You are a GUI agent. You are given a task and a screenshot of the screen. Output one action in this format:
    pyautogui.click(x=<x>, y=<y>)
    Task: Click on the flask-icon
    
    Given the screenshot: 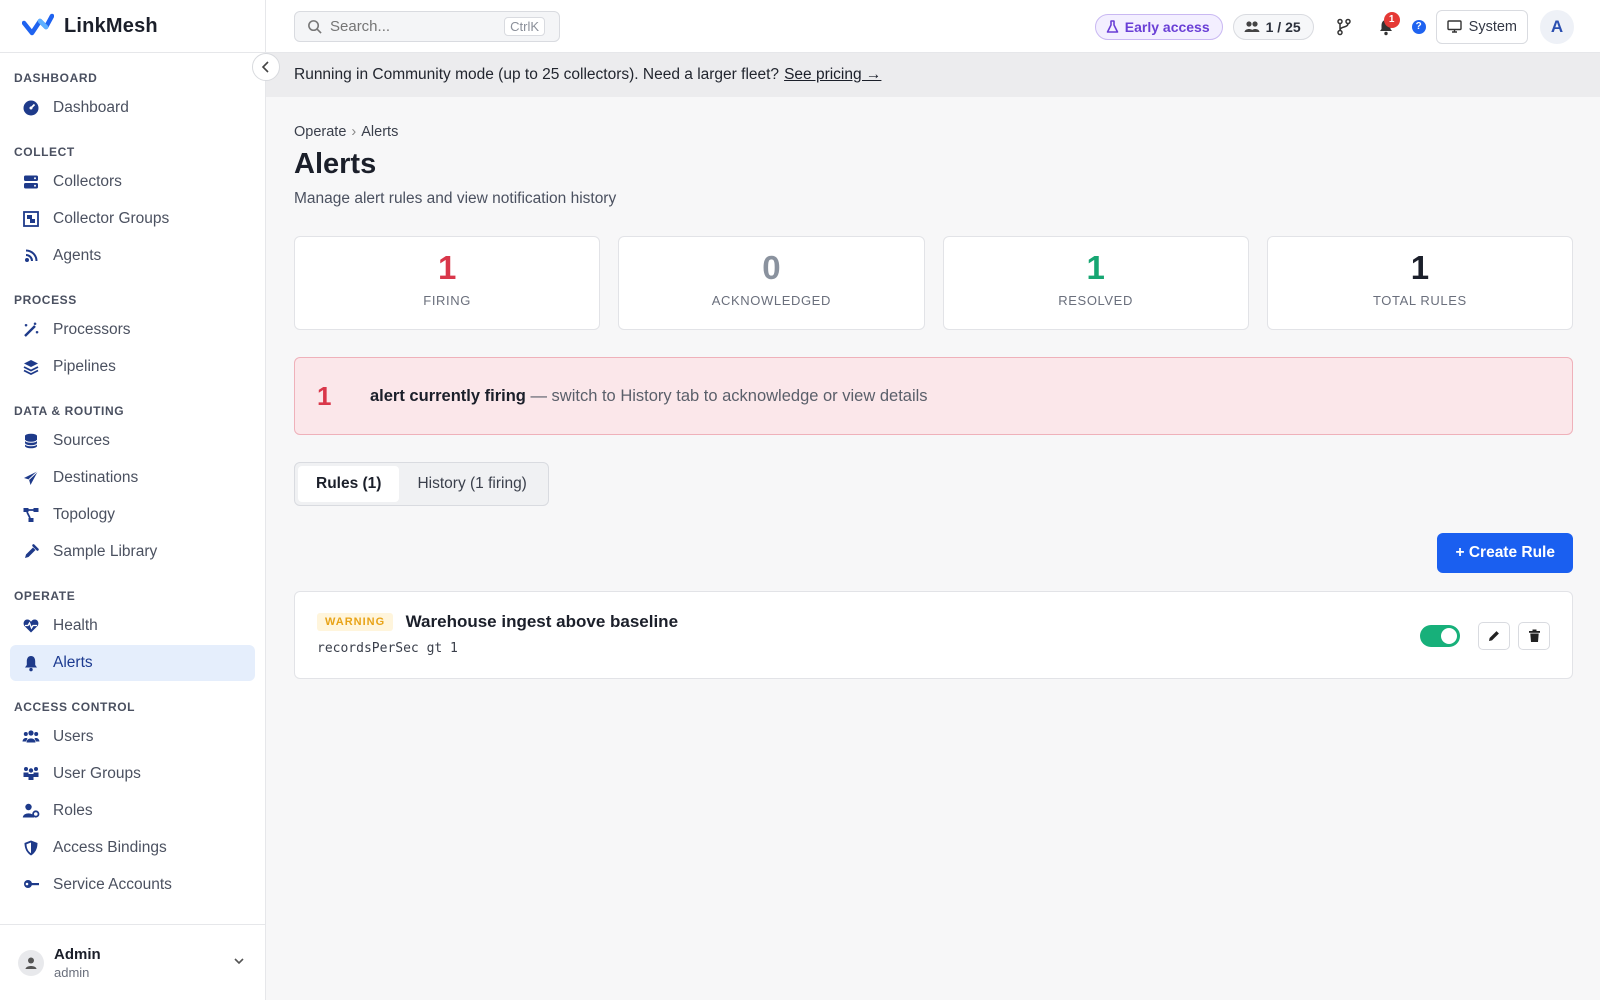 What is the action you would take?
    pyautogui.click(x=1112, y=26)
    